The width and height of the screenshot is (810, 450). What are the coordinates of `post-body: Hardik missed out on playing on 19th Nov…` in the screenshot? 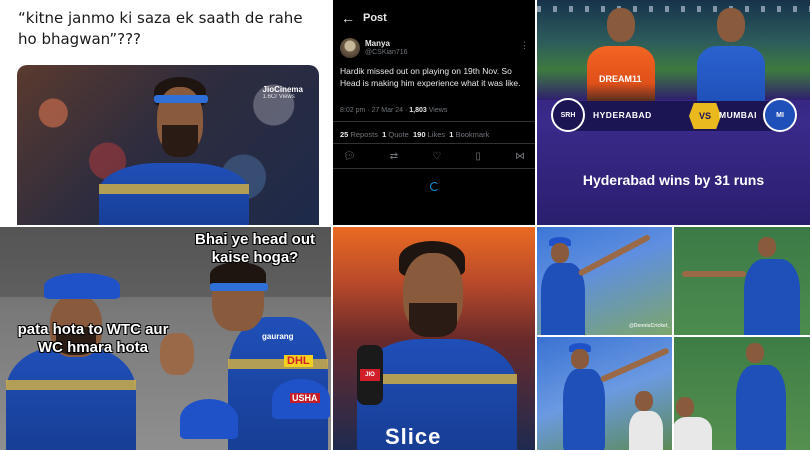 It's located at (430, 77).